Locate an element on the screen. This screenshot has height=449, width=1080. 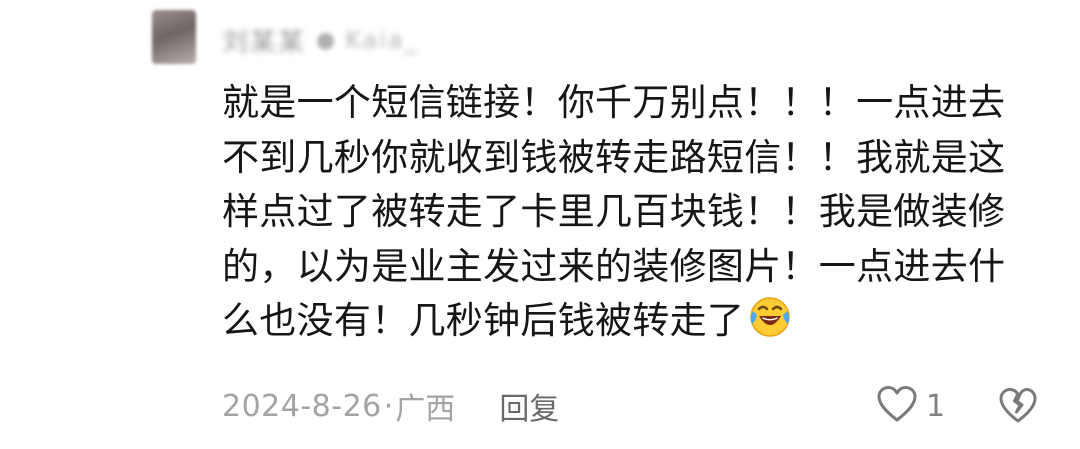
comment-line: 样点过了被转走了卡里几百块钱！！我是做装修 is located at coordinates (614, 211).